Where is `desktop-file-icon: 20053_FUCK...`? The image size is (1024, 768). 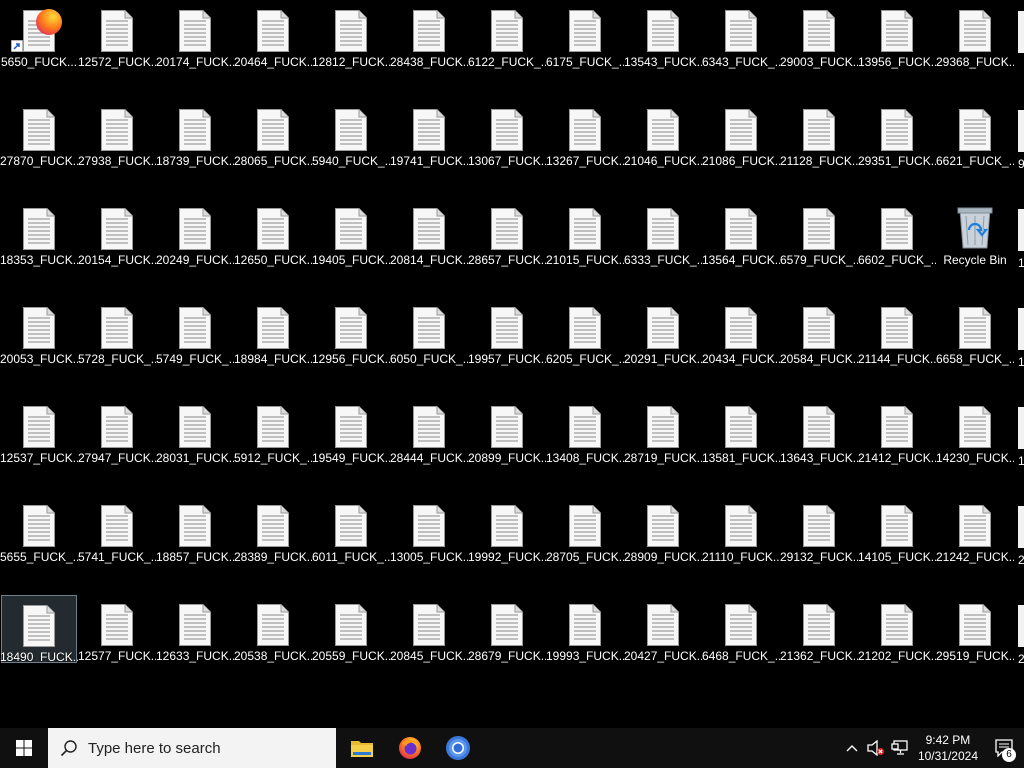
desktop-file-icon: 20053_FUCK... is located at coordinates (39, 332).